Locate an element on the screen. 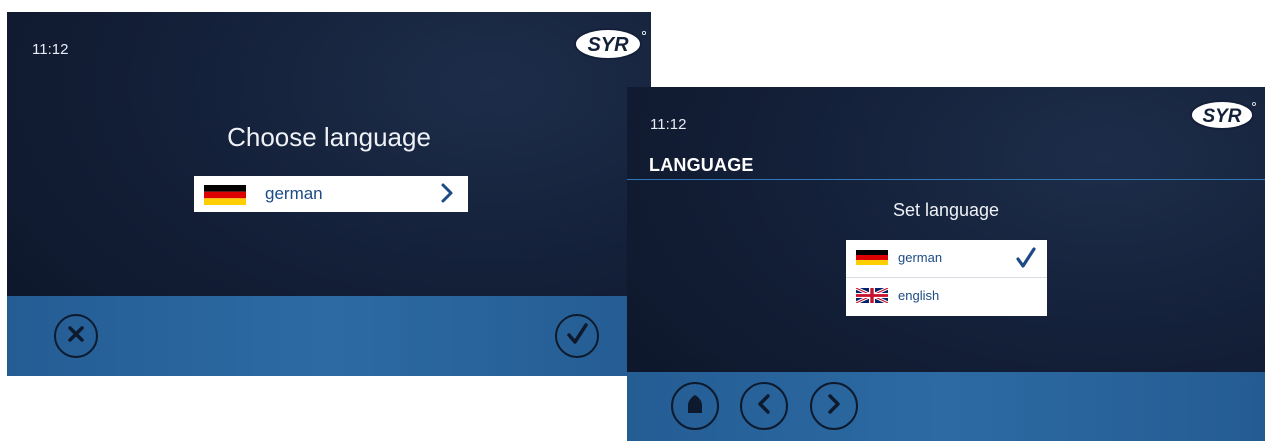 The image size is (1265, 441). forward-button is located at coordinates (834, 406).